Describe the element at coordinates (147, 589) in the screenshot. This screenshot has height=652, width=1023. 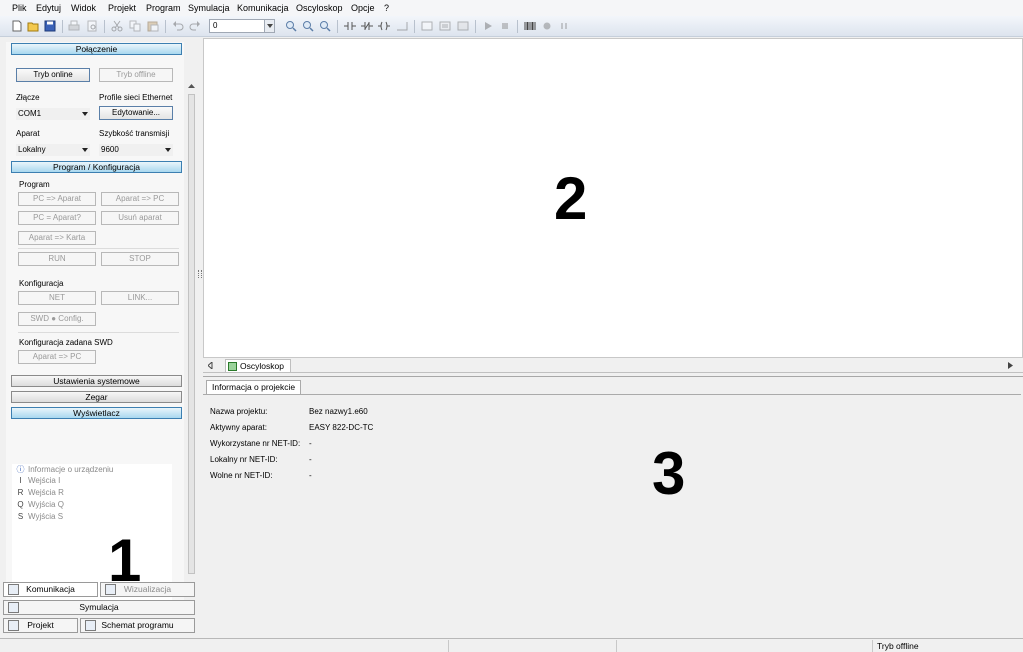
I see `tab-visualization: Wizualizacja` at that location.